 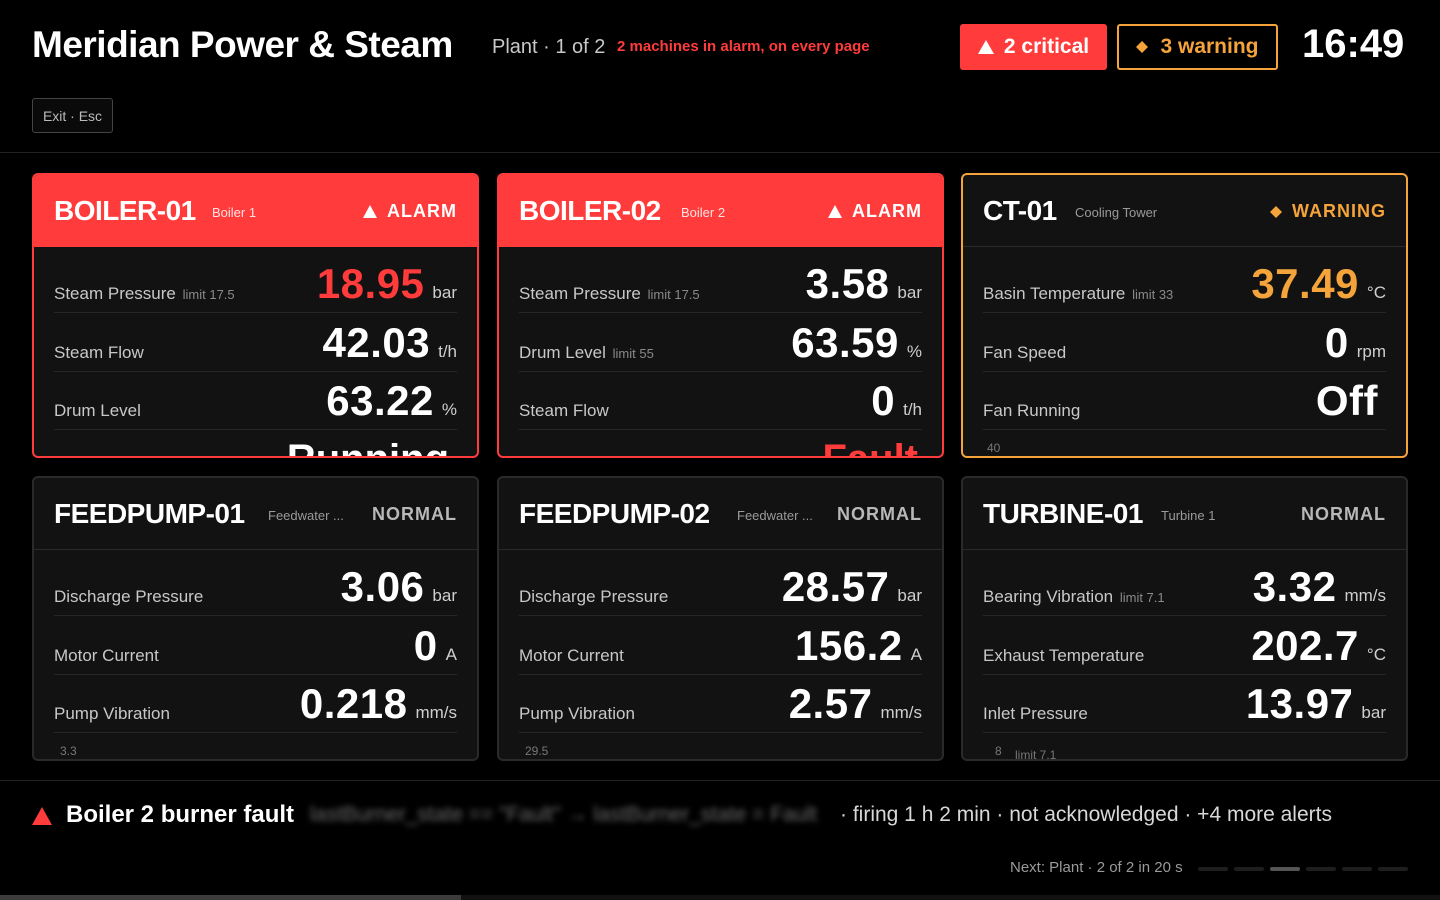 I want to click on status-badge: ALARM, so click(x=410, y=211).